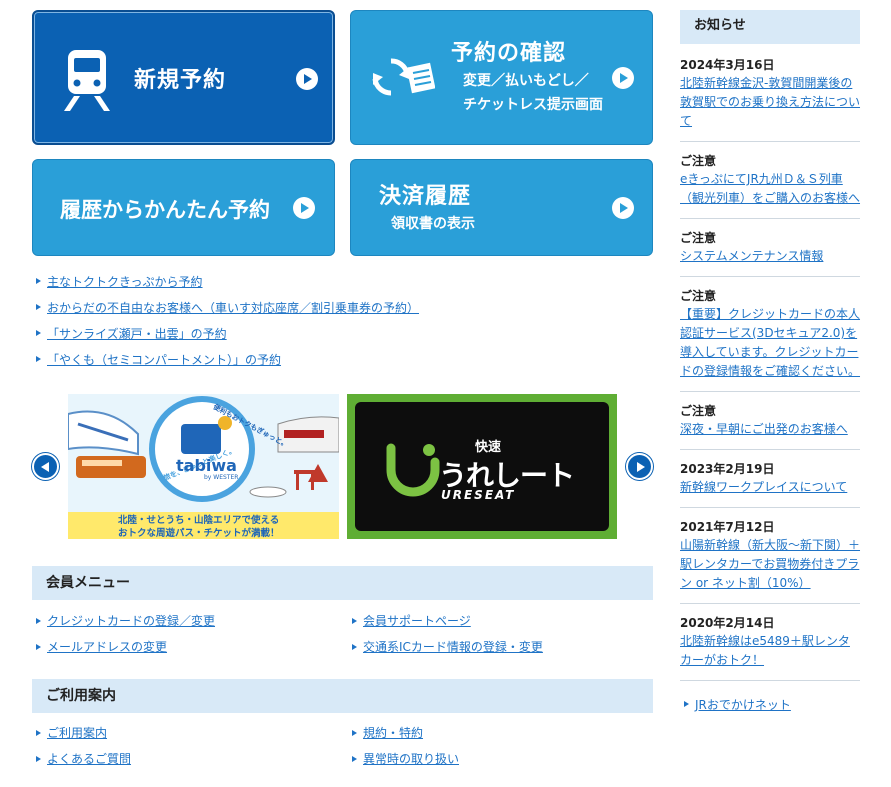  What do you see at coordinates (770, 487) in the screenshot?
I see `notice-link: 新幹線ワークプレイスについて` at bounding box center [770, 487].